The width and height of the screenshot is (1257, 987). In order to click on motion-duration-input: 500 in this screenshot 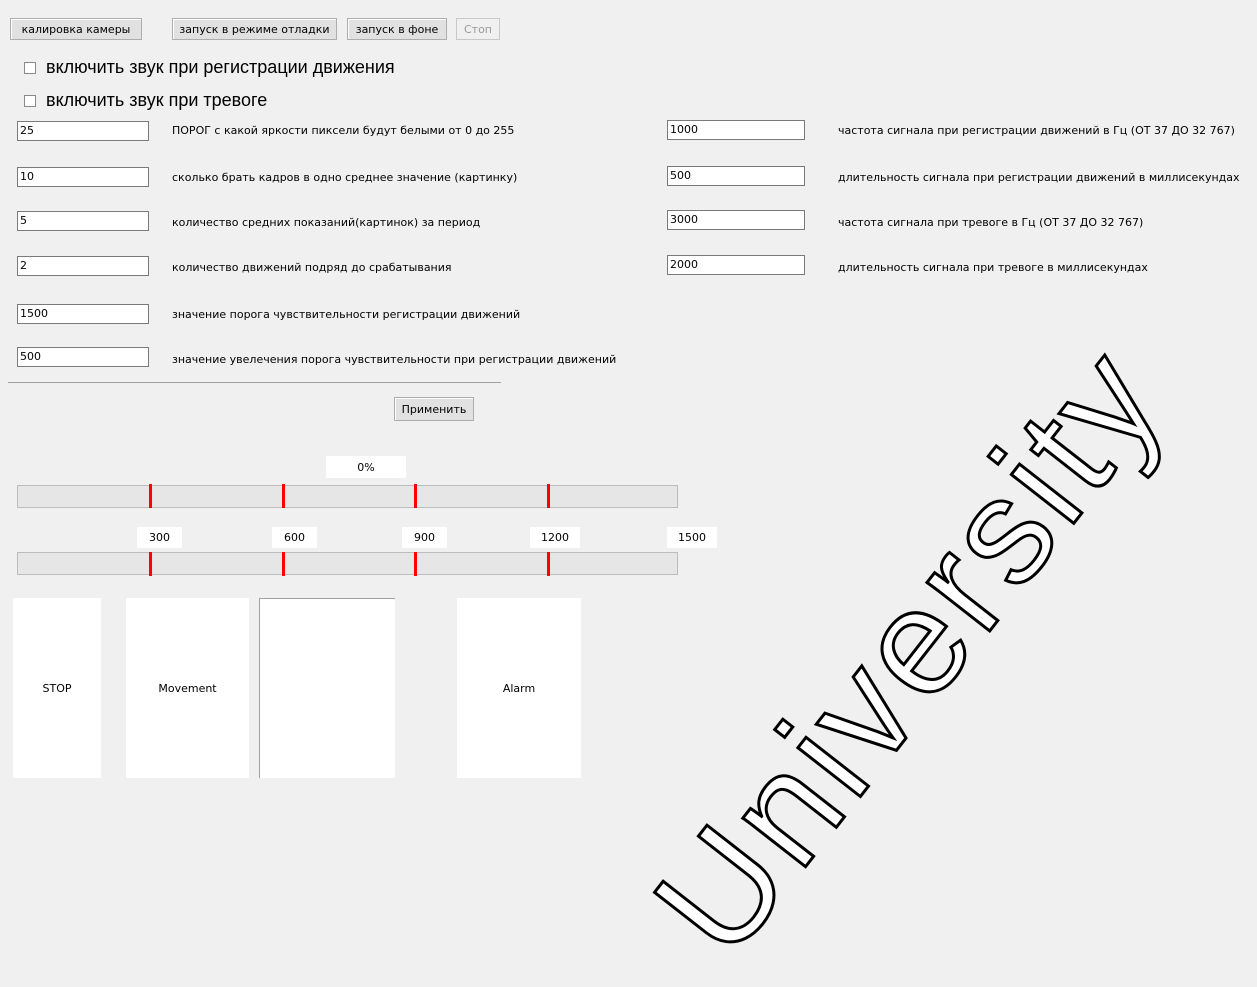, I will do `click(736, 176)`.